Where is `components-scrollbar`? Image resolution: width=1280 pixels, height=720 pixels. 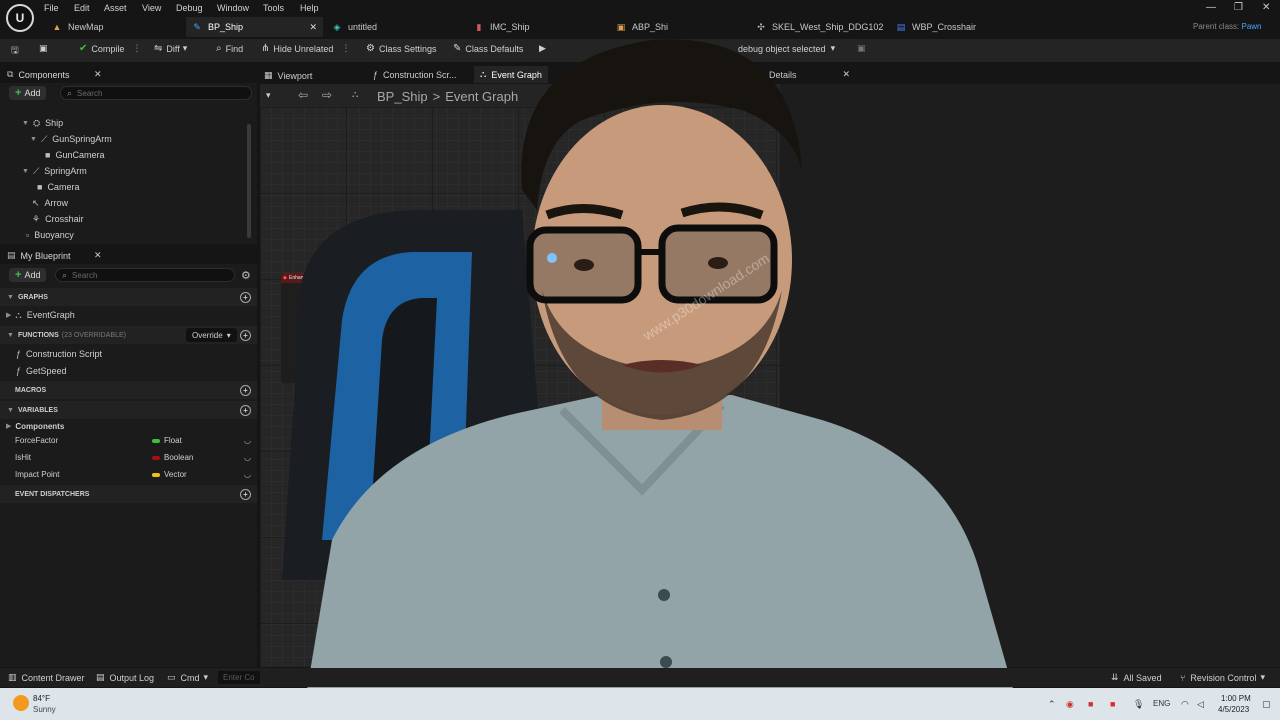
components-scrollbar is located at coordinates (249, 181).